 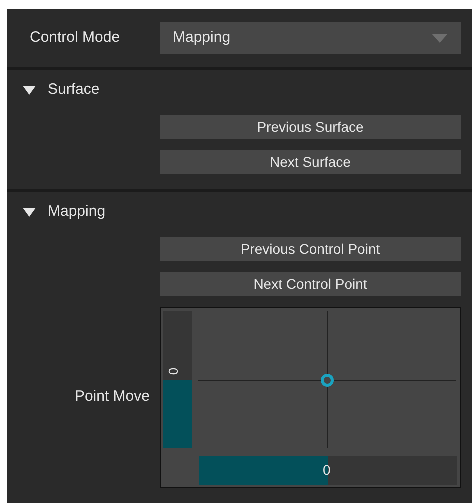 What do you see at coordinates (112, 397) in the screenshot?
I see `point-move-label: Point Move` at bounding box center [112, 397].